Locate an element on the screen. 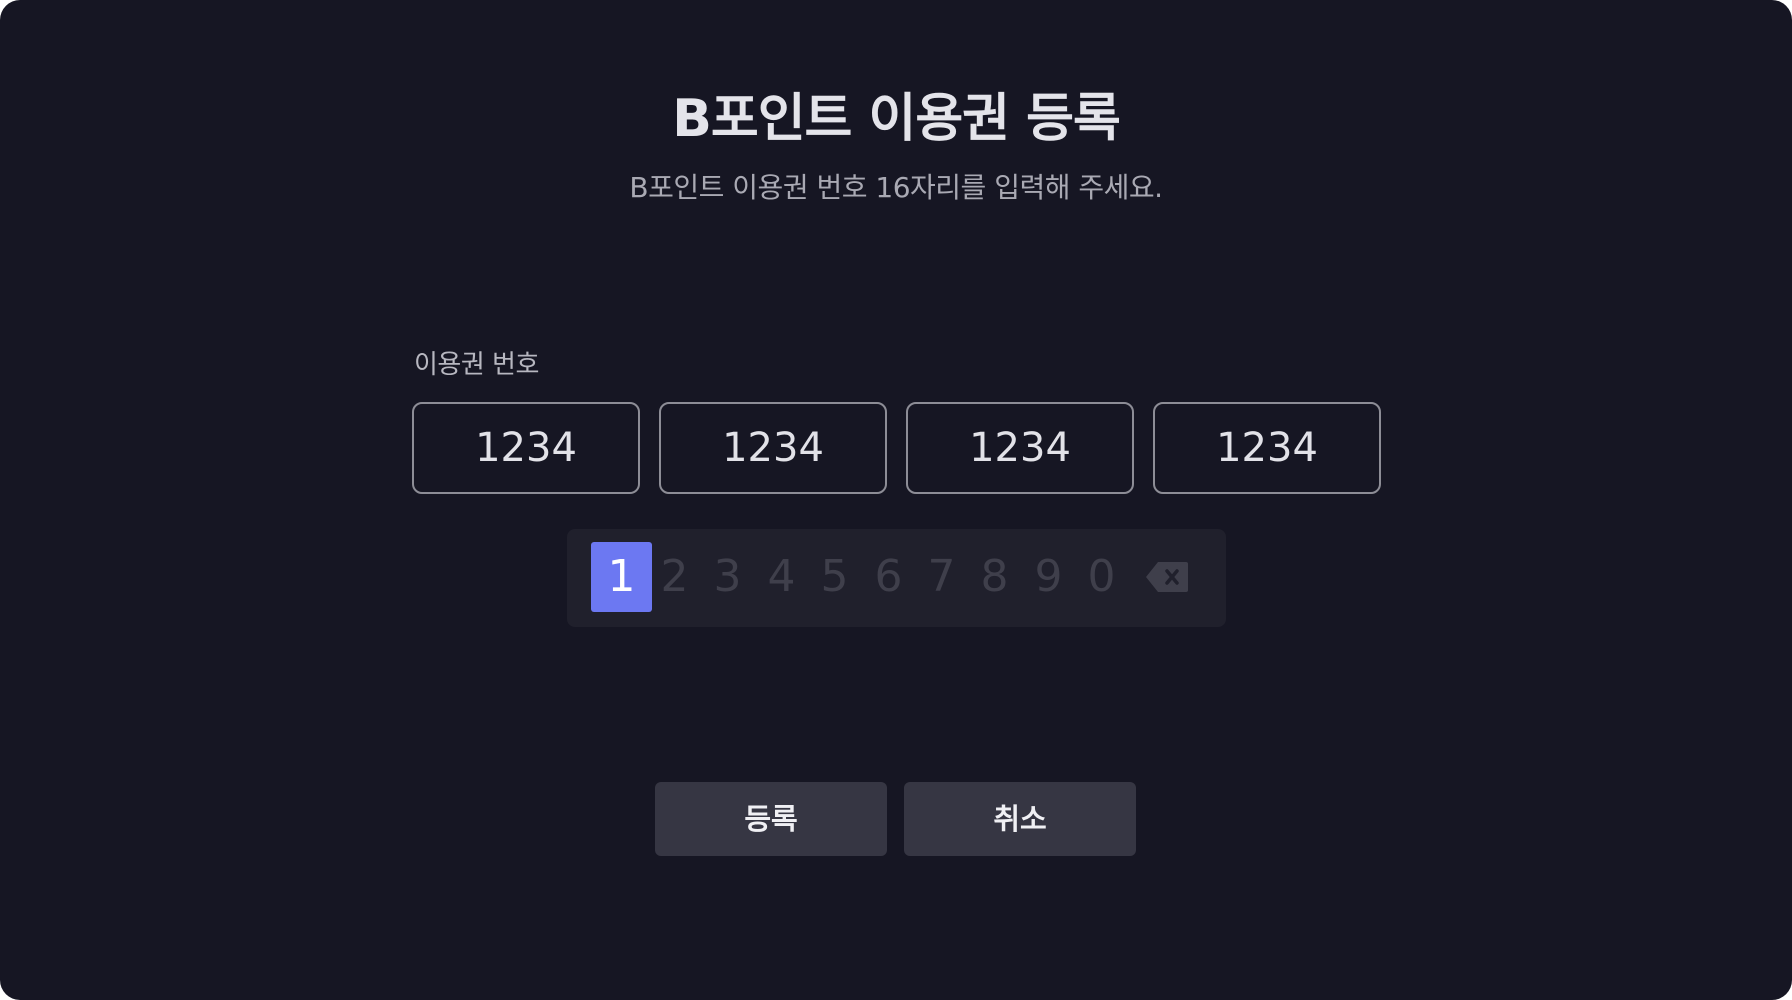 The height and width of the screenshot is (1000, 1792). keypad-key-4: 4 is located at coordinates (781, 577).